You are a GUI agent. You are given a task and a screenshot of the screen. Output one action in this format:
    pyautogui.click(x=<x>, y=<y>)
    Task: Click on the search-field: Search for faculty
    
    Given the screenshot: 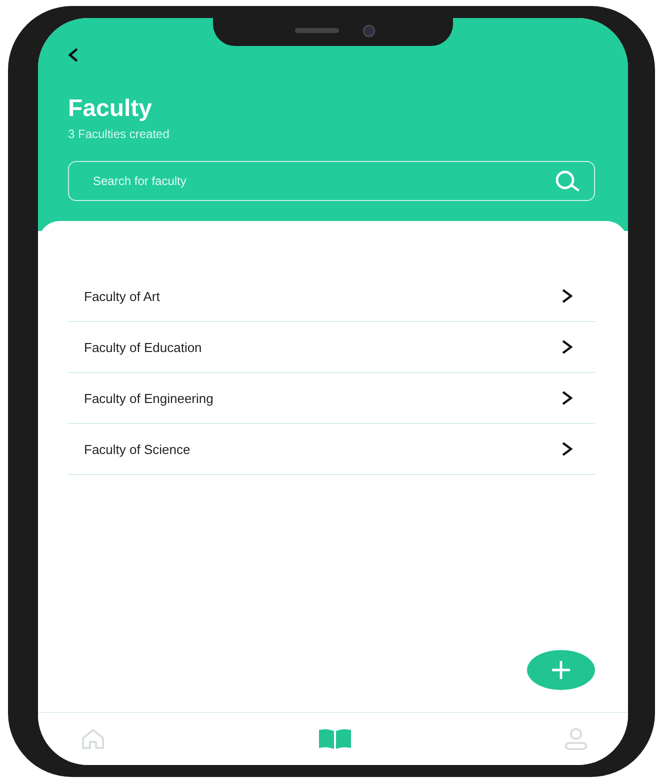 What is the action you would take?
    pyautogui.click(x=331, y=181)
    